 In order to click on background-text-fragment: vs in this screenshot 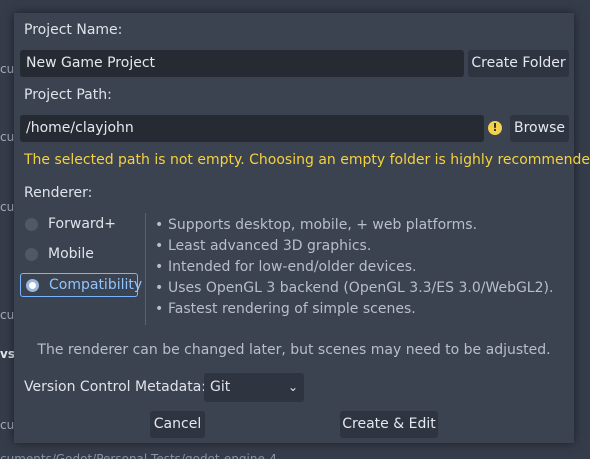, I will do `click(7, 354)`.